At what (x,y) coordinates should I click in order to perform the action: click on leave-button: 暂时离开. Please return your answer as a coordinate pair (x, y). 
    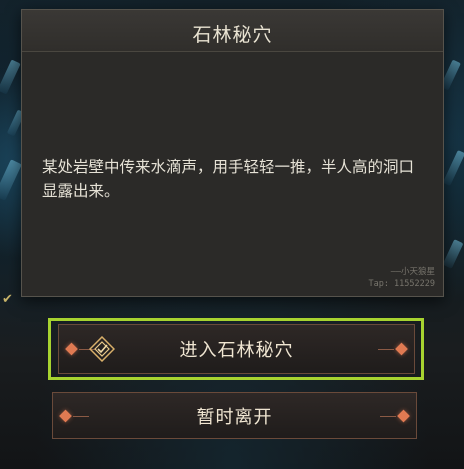
    Looking at the image, I should click on (234, 415).